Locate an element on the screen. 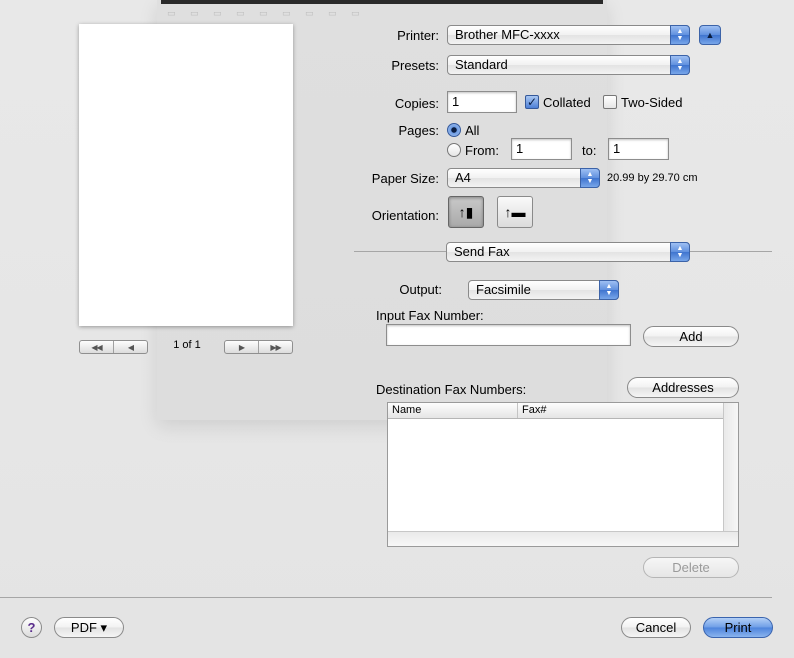  paper-dimensions: 20.99 by 29.70 cm is located at coordinates (652, 178).